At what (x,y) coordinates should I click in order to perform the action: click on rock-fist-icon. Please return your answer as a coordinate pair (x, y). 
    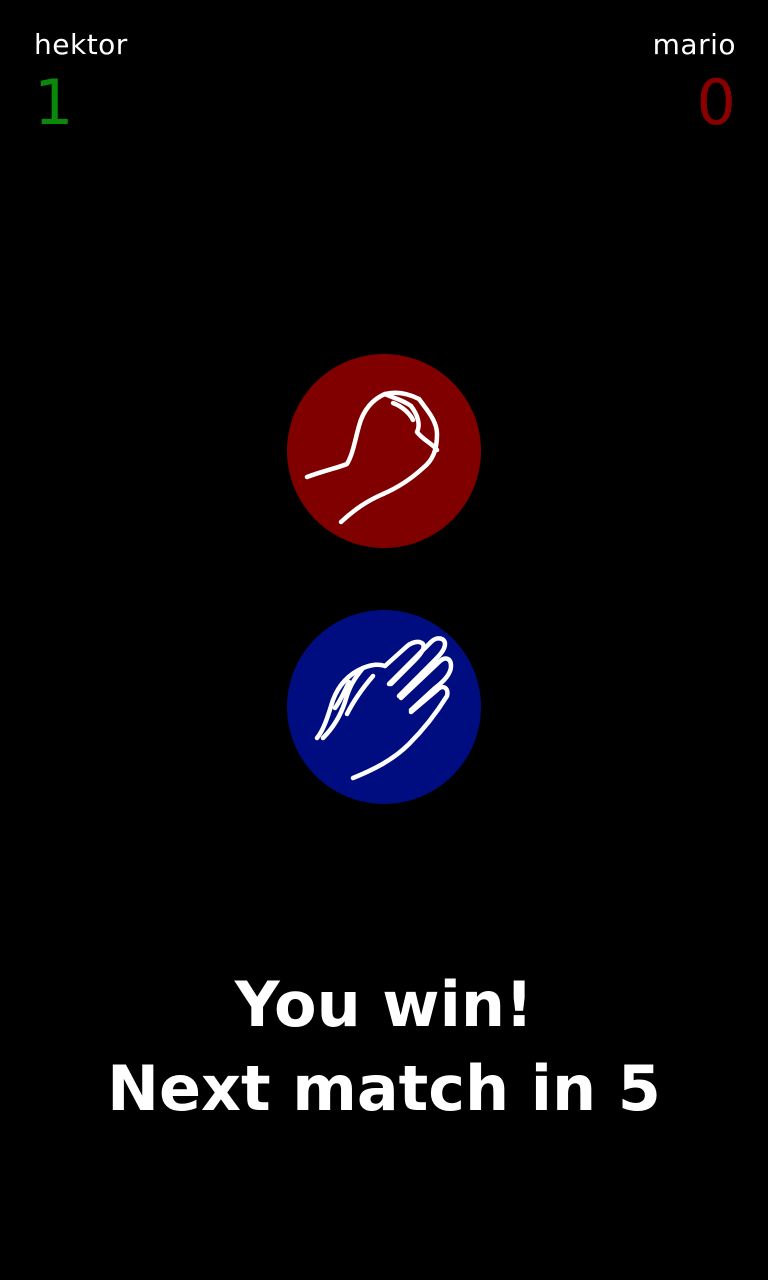
    Looking at the image, I should click on (372, 457).